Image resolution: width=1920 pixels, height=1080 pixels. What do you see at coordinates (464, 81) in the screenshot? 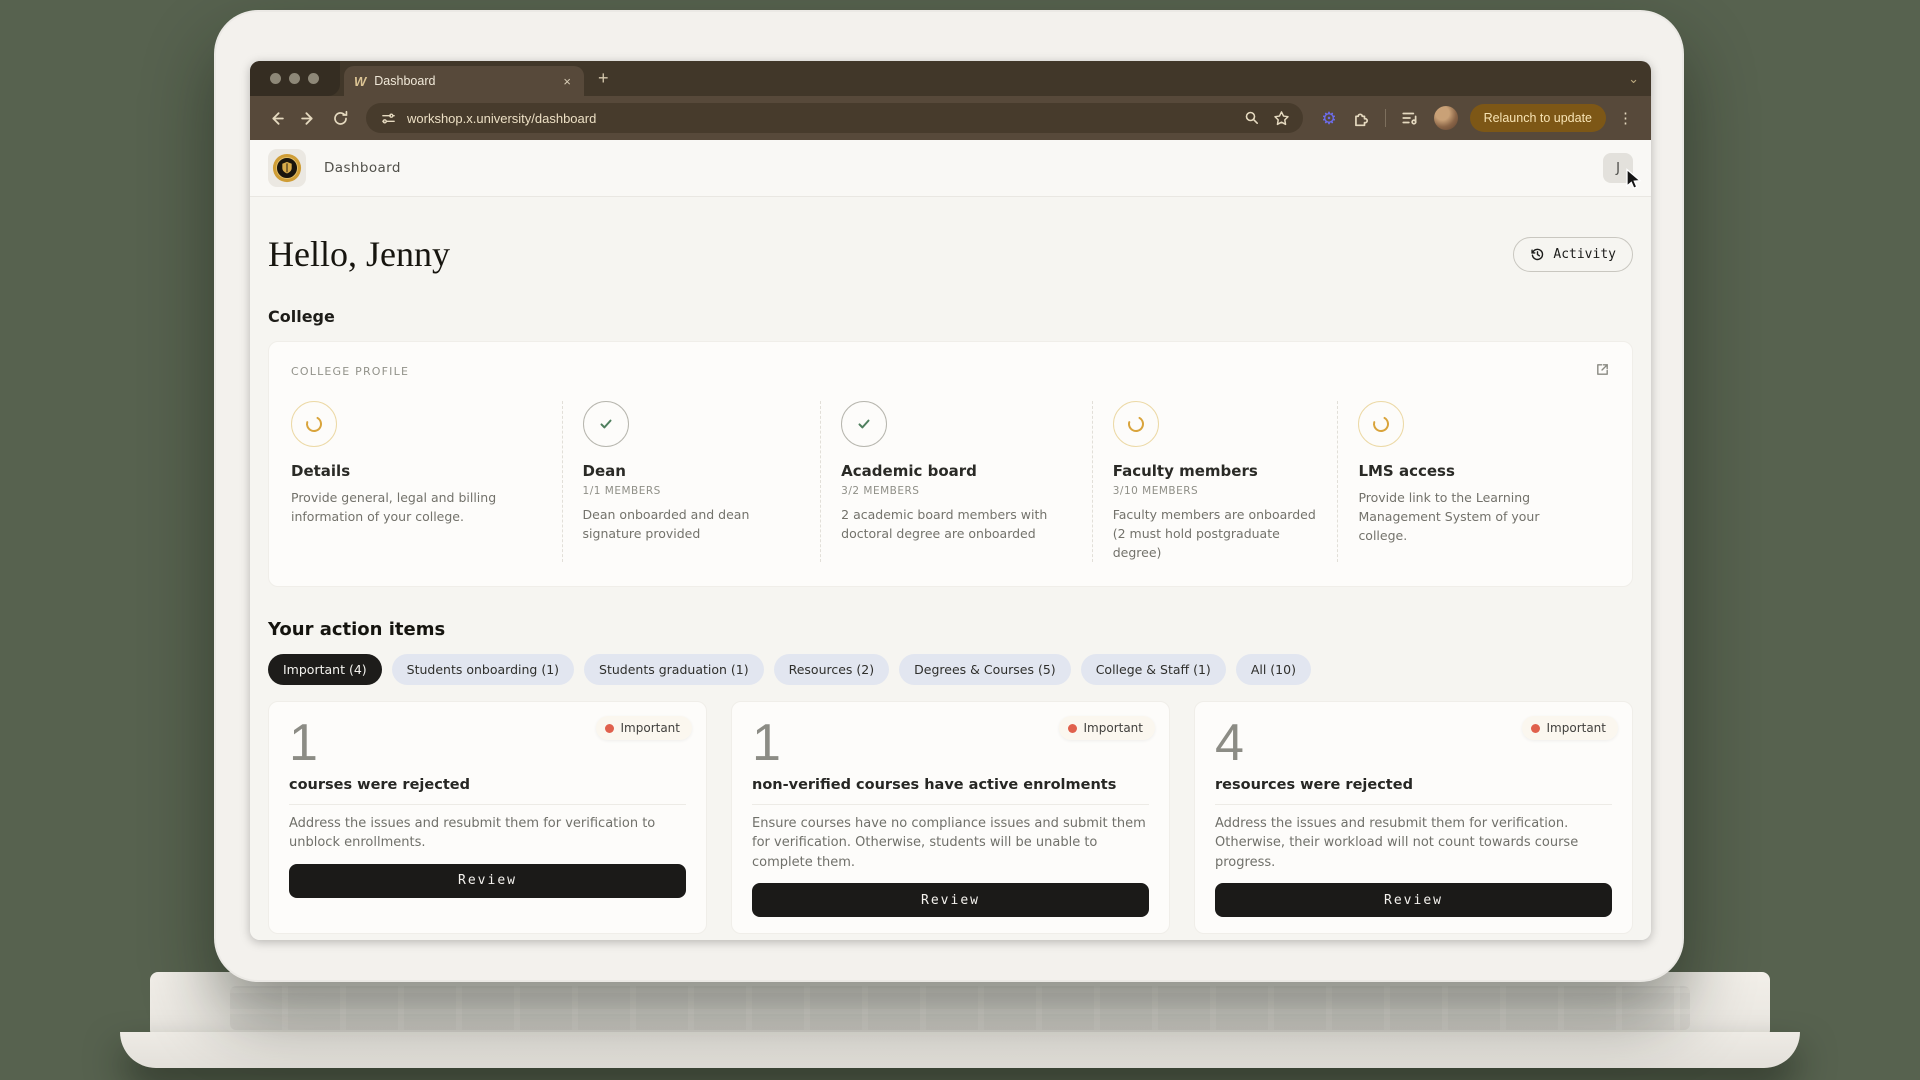
I see `browser-tab-dashboard: W Dashboard ×` at bounding box center [464, 81].